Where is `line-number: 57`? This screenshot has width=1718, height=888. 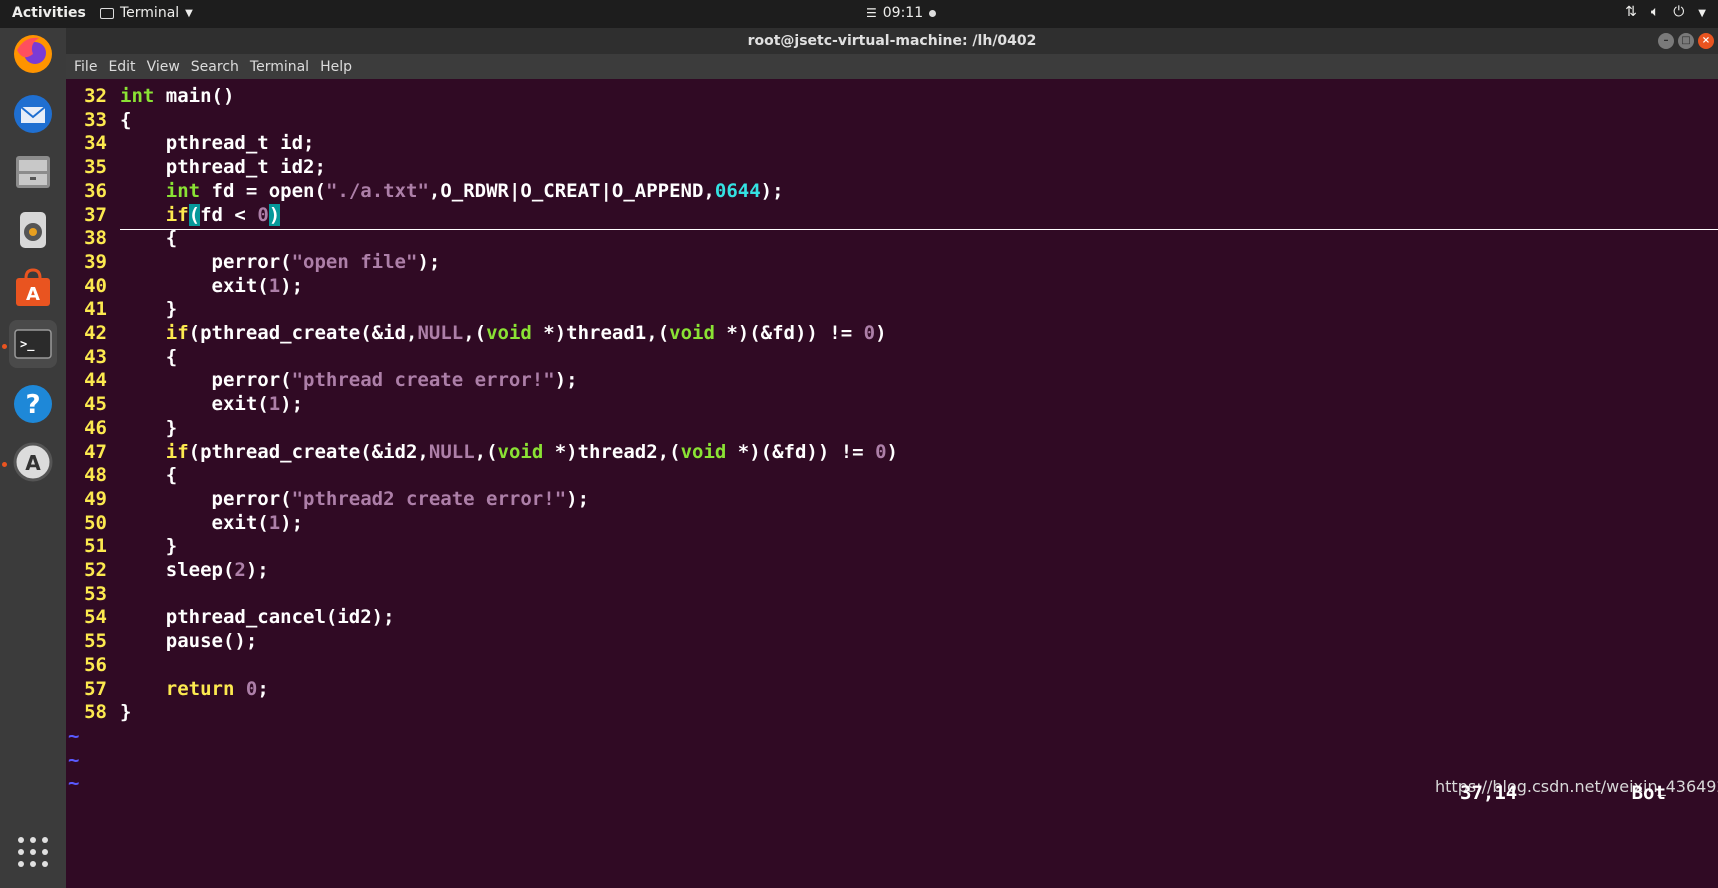
line-number: 57 is located at coordinates (95, 688).